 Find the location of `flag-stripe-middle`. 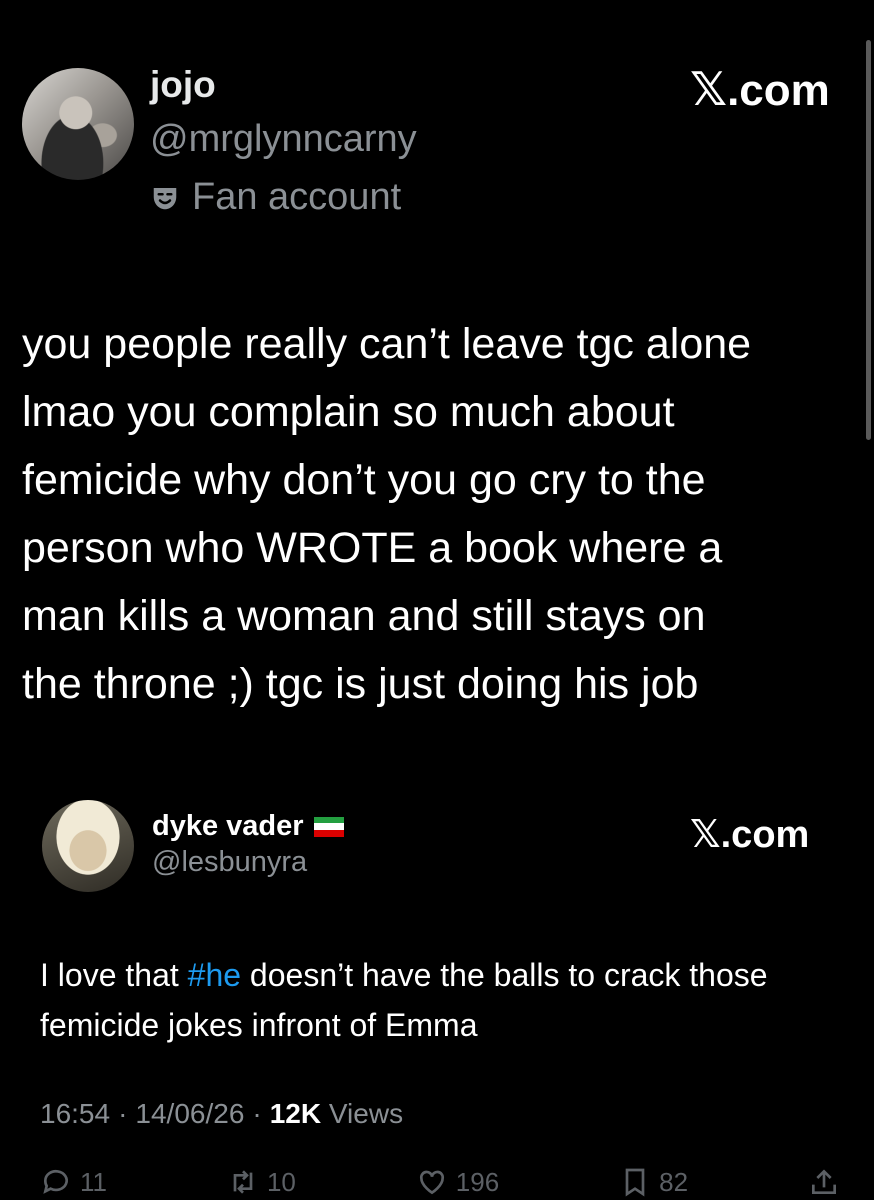

flag-stripe-middle is located at coordinates (328, 826).